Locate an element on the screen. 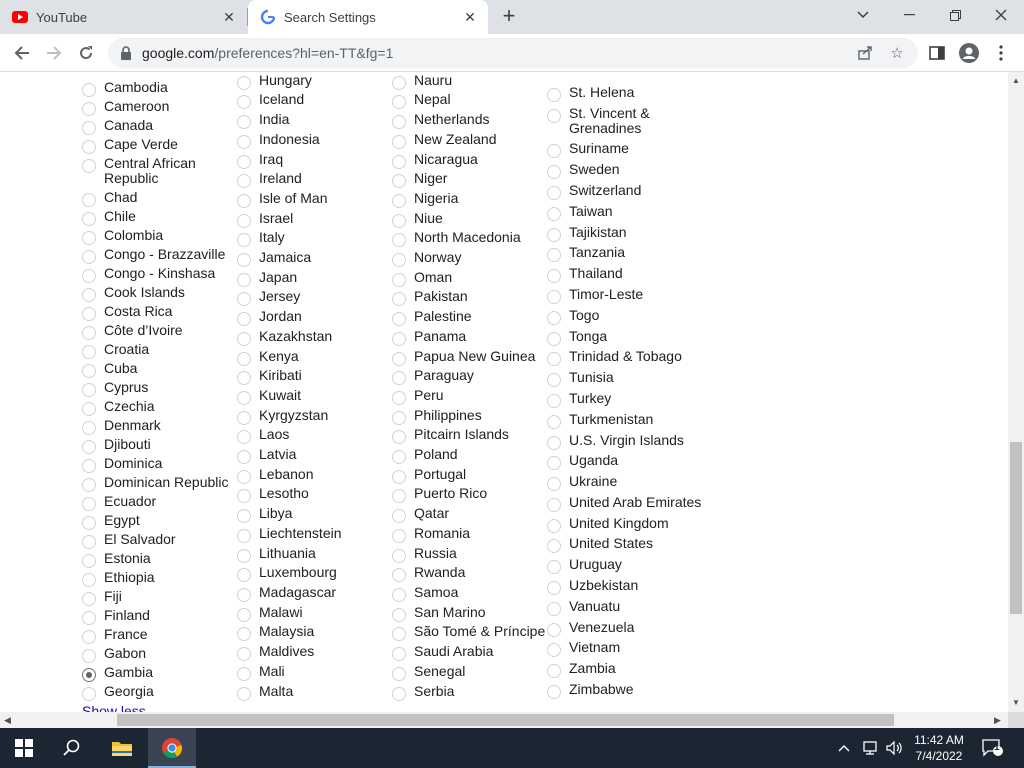 This screenshot has width=1024, height=768. scroll-left-arrow-icon: ◀ is located at coordinates (7, 720).